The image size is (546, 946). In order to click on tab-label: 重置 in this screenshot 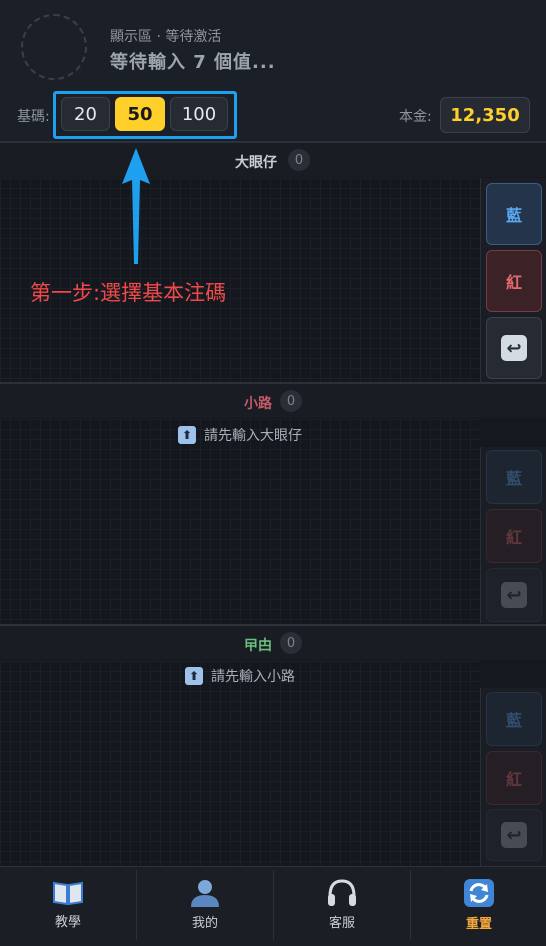, I will do `click(478, 924)`.